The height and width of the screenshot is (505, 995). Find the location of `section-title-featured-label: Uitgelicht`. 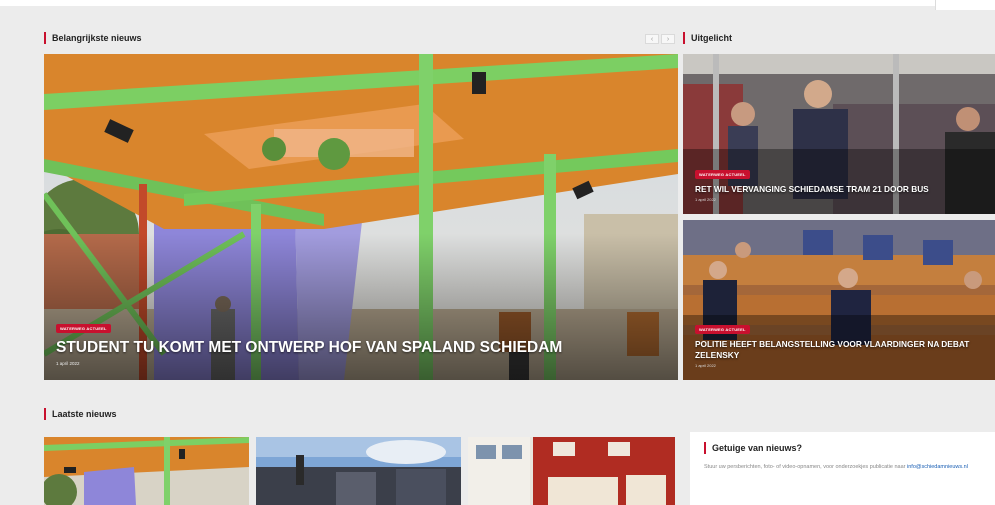

section-title-featured-label: Uitgelicht is located at coordinates (712, 38).